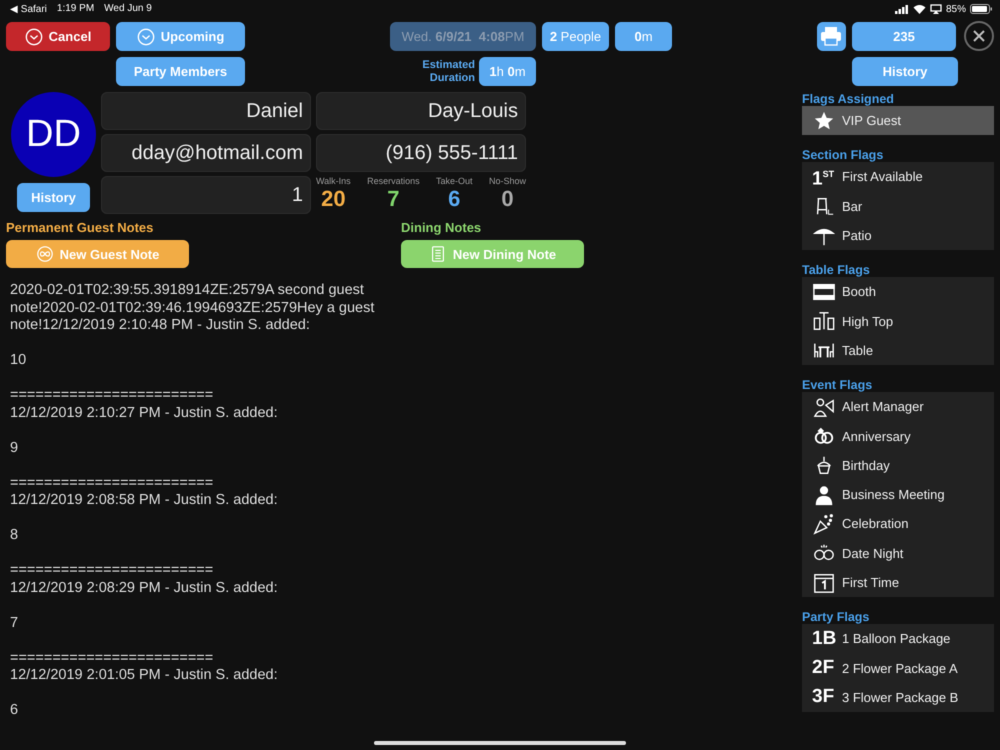  What do you see at coordinates (448, 71) in the screenshot?
I see `duration-label: Estimated Duration` at bounding box center [448, 71].